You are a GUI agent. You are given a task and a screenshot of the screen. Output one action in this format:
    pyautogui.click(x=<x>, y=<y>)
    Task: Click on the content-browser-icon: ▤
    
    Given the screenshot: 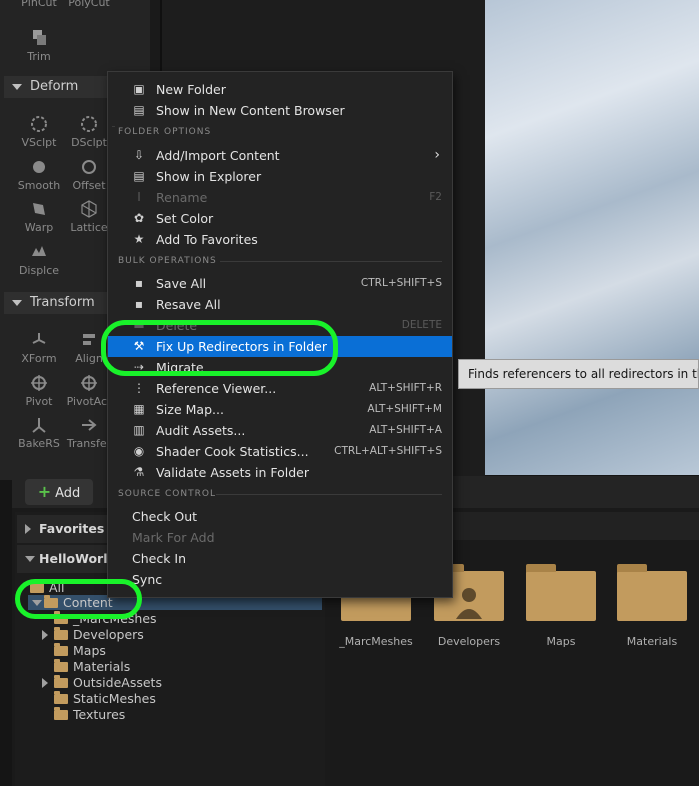 What is the action you would take?
    pyautogui.click(x=139, y=110)
    